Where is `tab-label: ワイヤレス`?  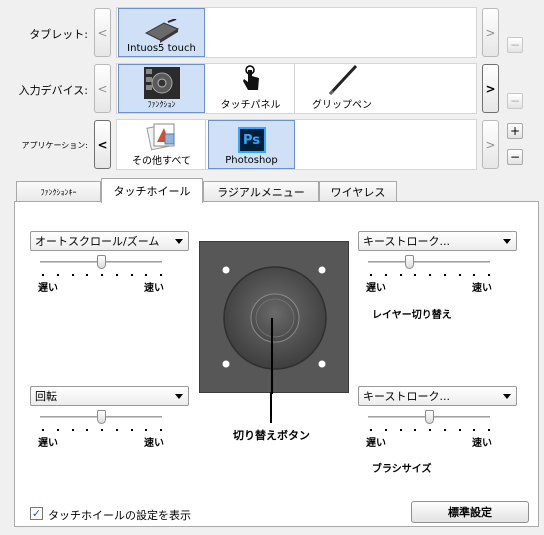
tab-label: ワイヤレス is located at coordinates (358, 192).